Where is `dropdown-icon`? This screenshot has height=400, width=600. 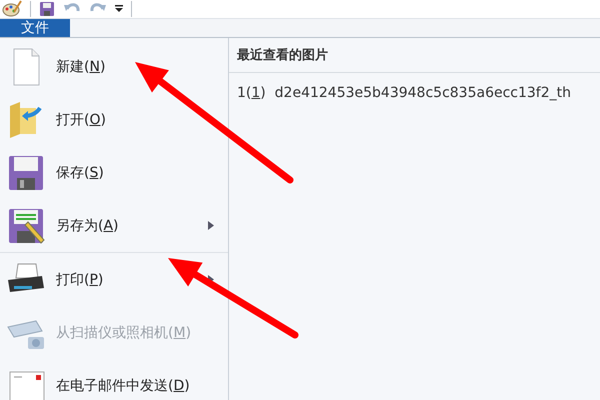
dropdown-icon is located at coordinates (119, 9).